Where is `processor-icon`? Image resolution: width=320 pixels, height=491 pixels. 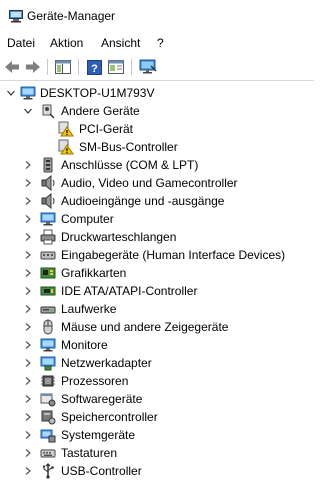
processor-icon is located at coordinates (48, 381).